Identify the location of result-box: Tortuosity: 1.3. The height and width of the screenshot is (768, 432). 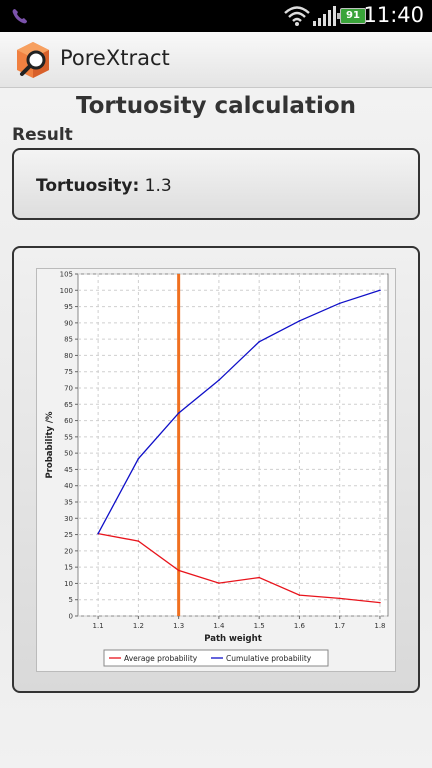
(216, 184).